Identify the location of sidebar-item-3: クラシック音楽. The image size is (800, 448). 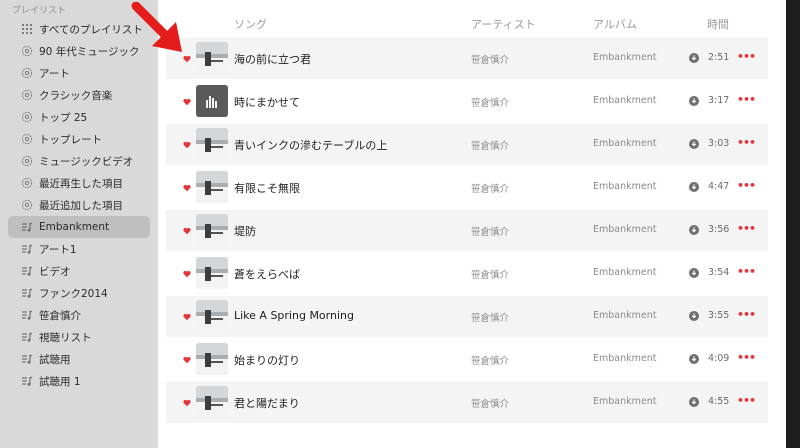
(79, 95).